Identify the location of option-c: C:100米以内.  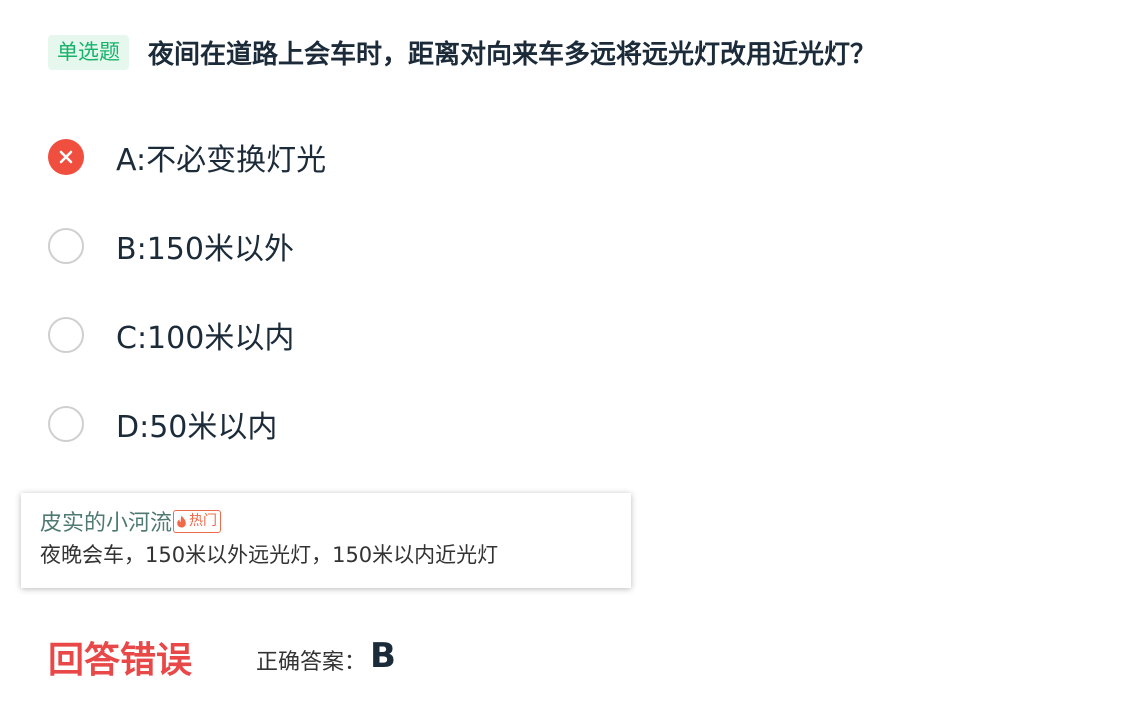
(187, 335).